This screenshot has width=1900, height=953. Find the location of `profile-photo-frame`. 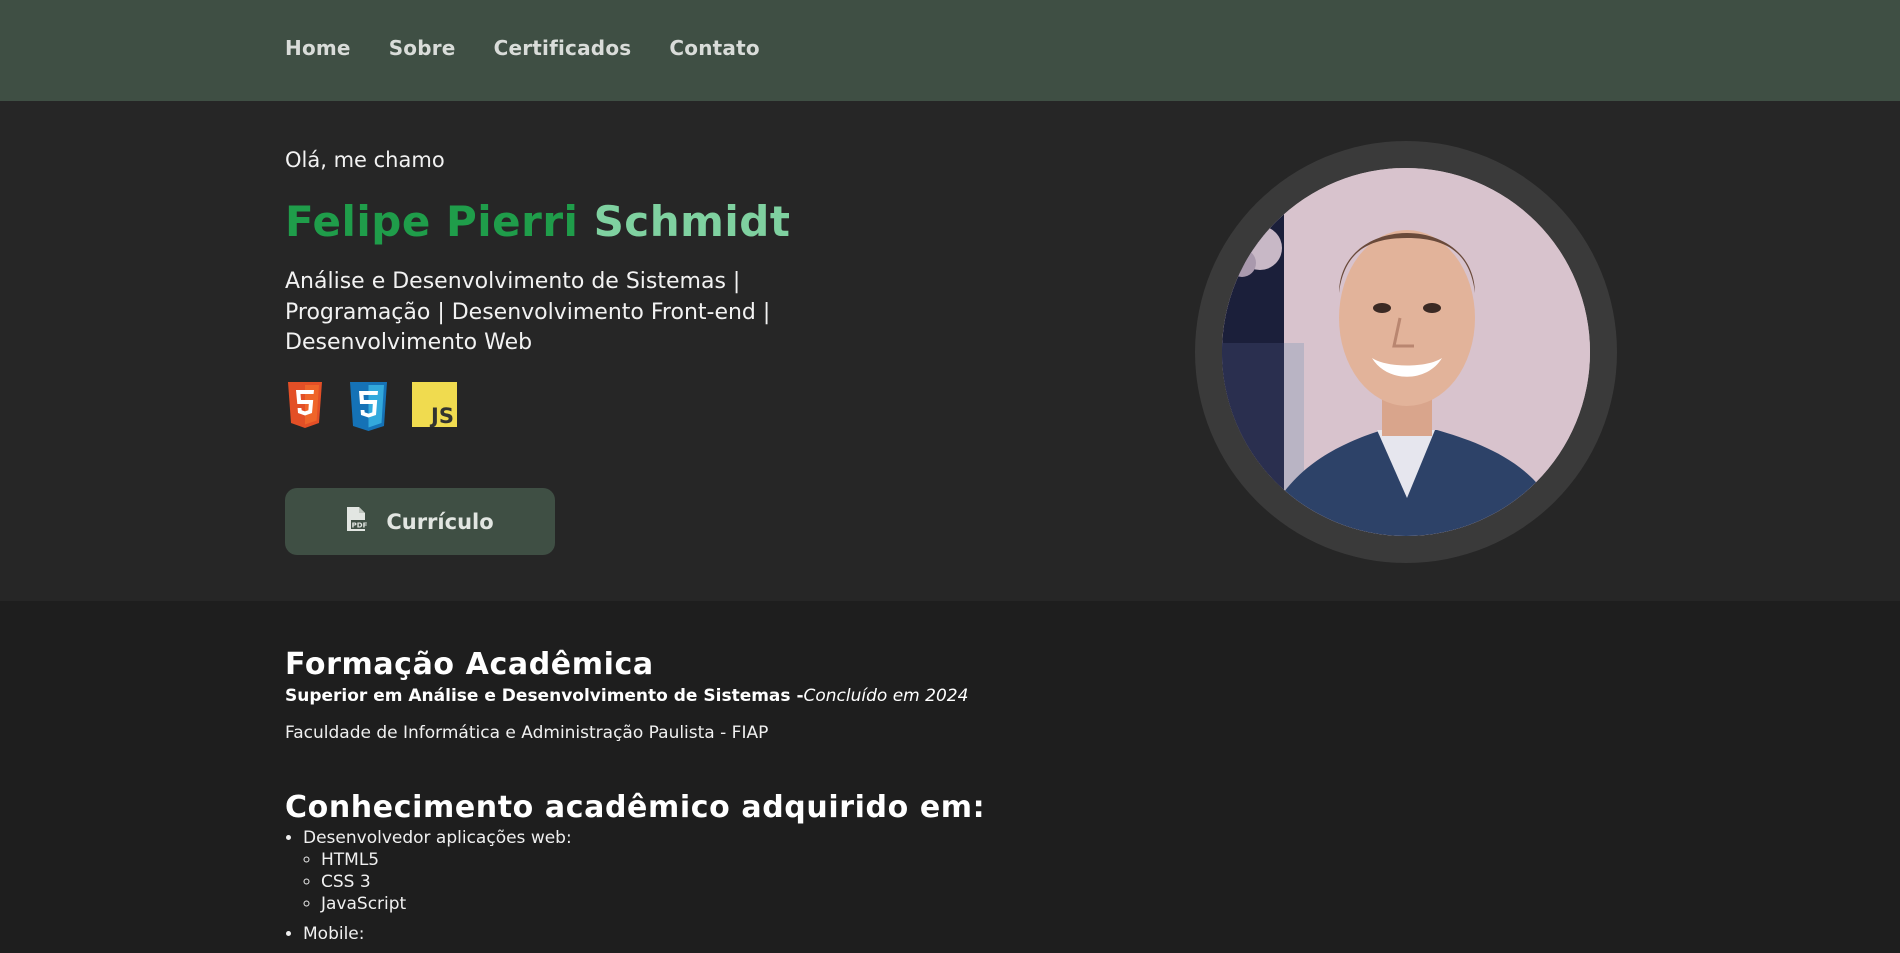

profile-photo-frame is located at coordinates (1406, 352).